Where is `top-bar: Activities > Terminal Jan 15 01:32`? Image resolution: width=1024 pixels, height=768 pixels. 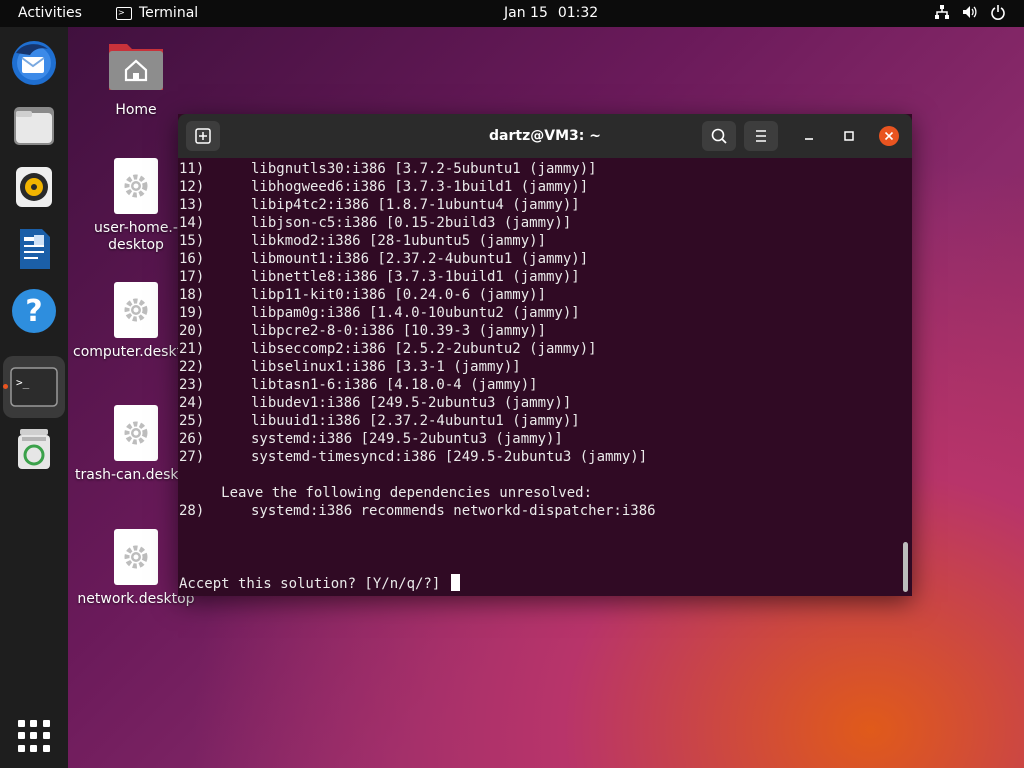
top-bar: Activities > Terminal Jan 15 01:32 is located at coordinates (512, 13).